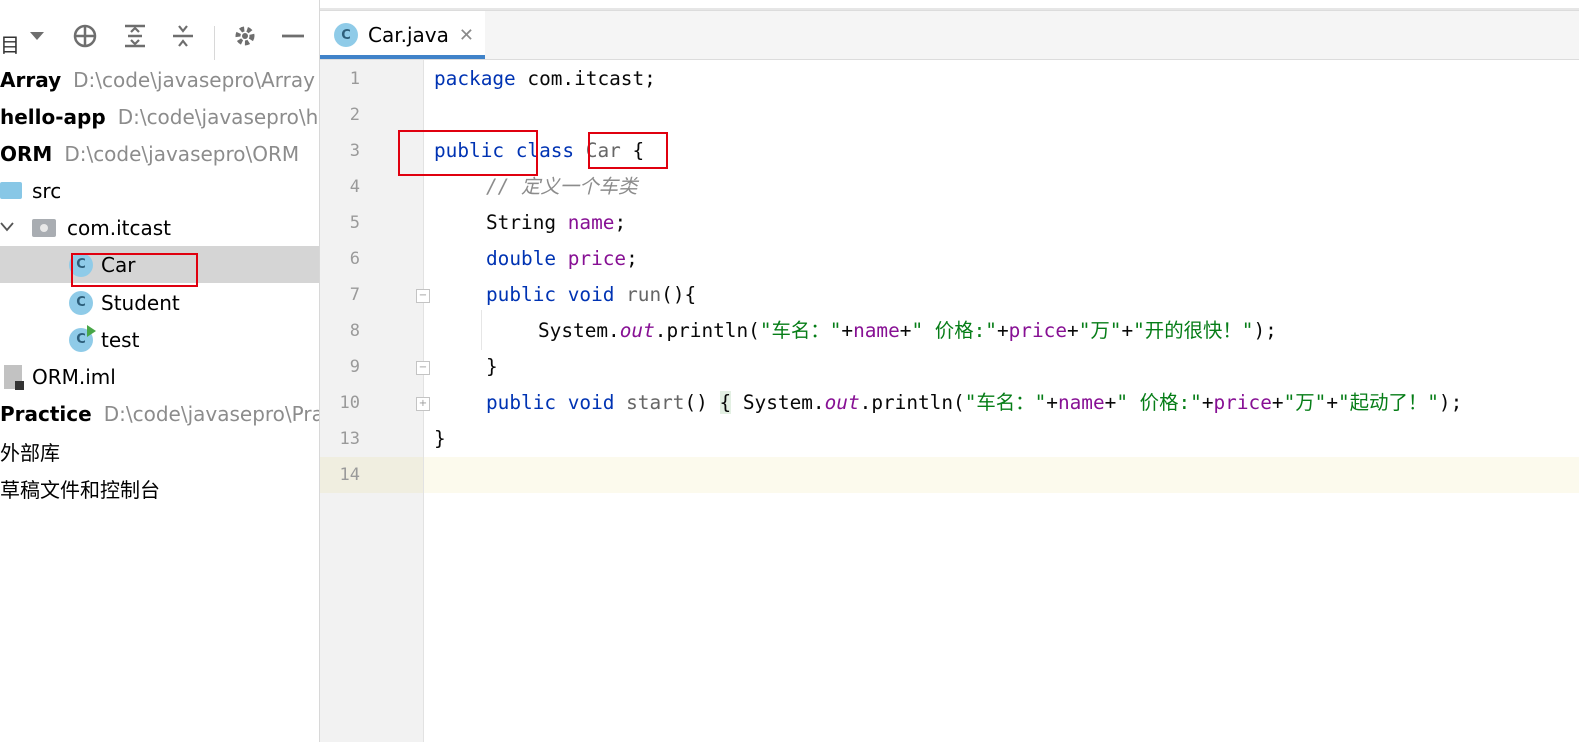 This screenshot has width=1579, height=742. I want to click on code-token: String, so click(521, 222).